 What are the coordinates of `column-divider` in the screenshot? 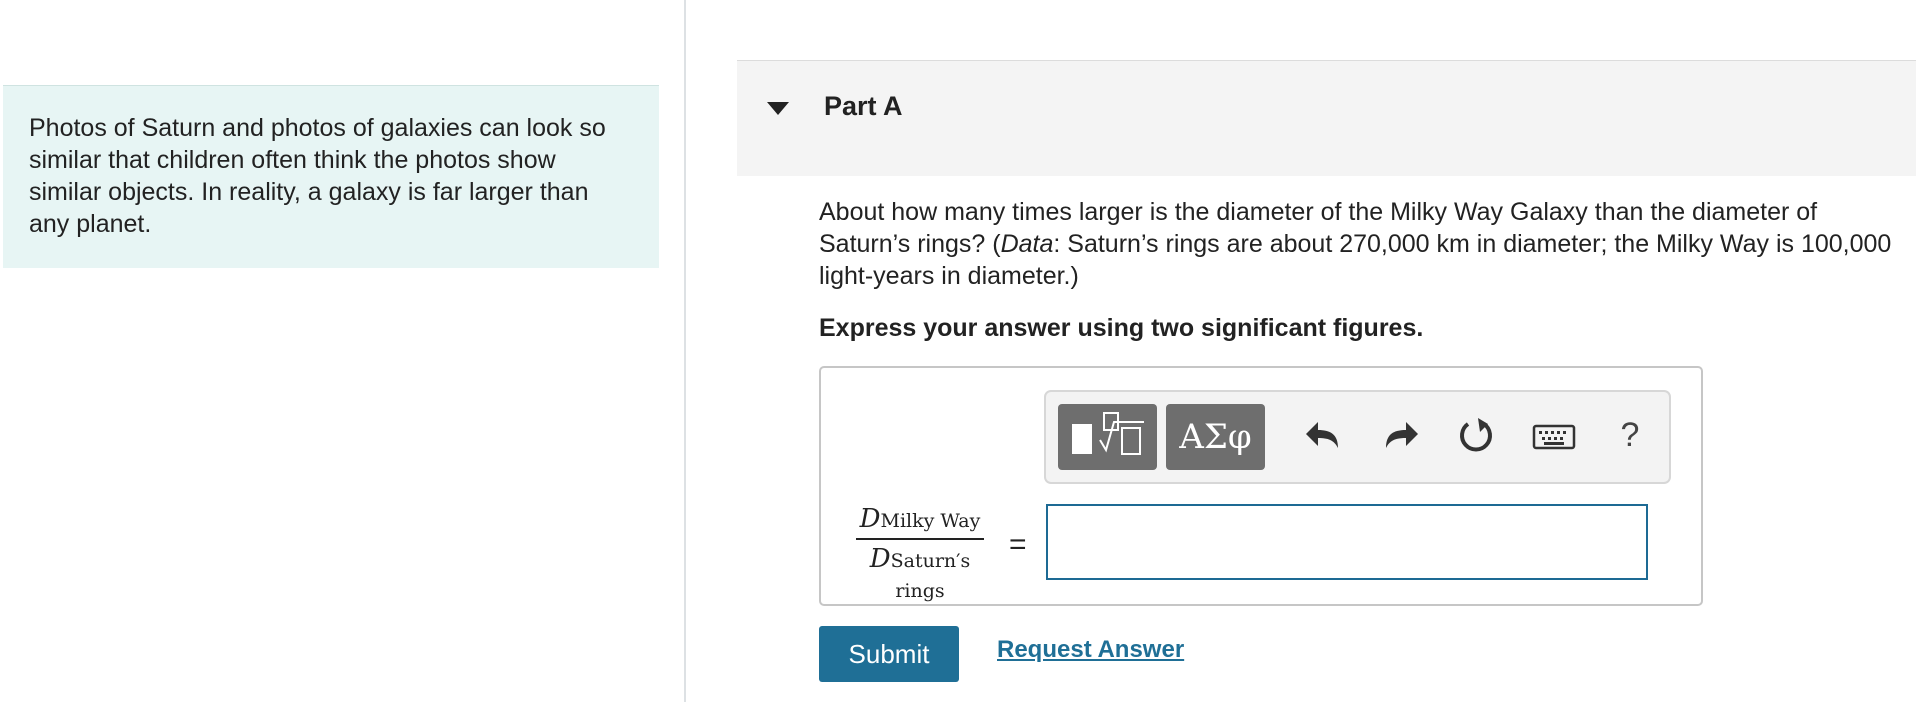 It's located at (685, 351).